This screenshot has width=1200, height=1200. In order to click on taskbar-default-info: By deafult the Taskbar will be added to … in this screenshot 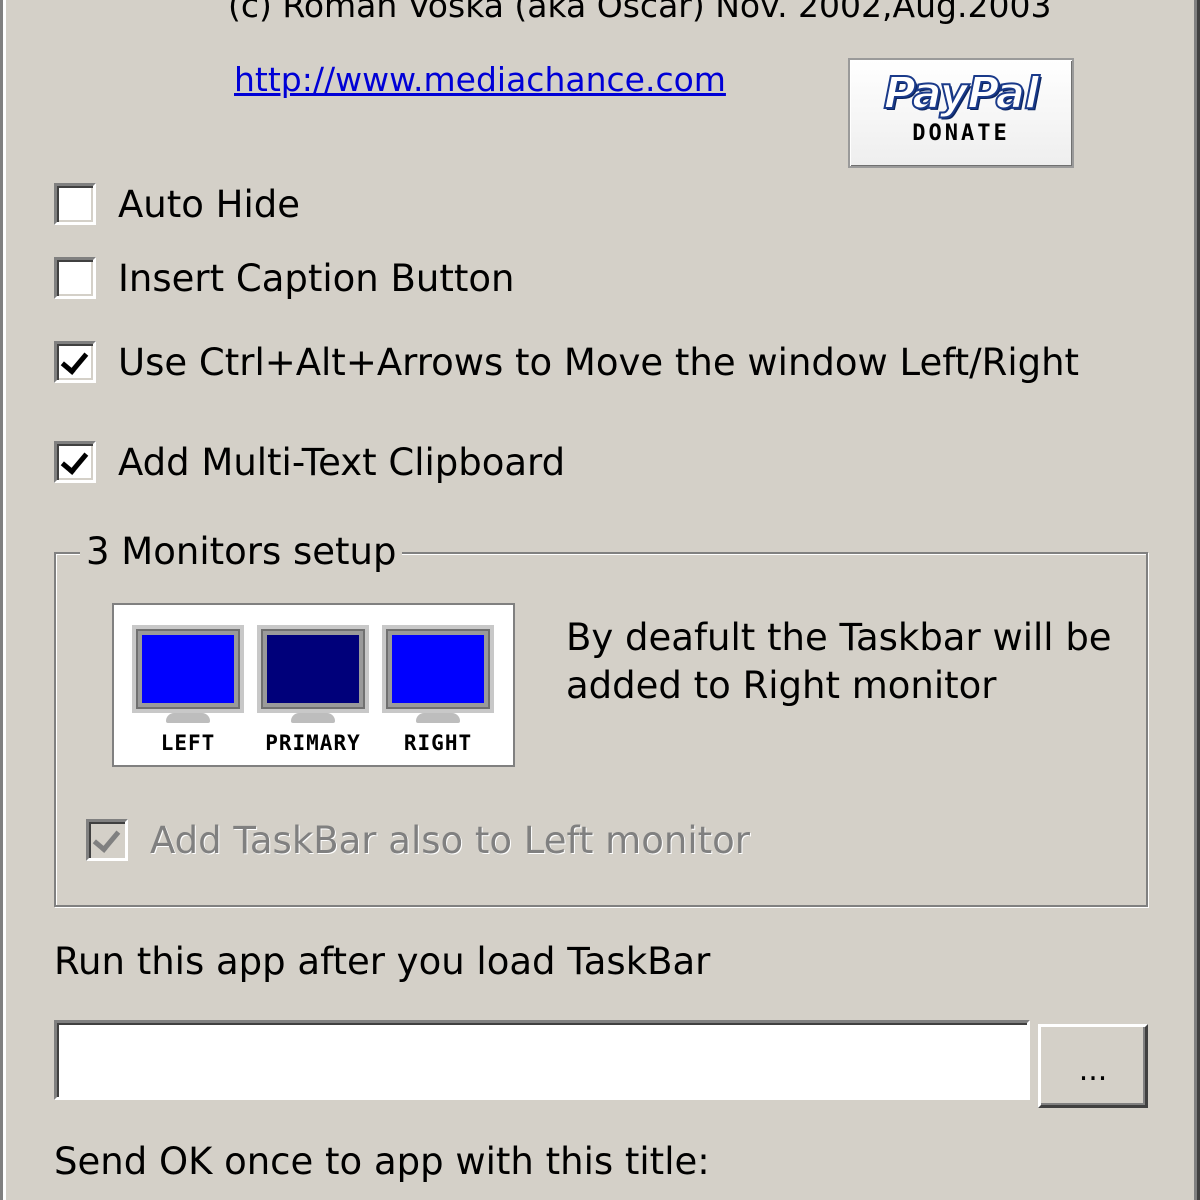, I will do `click(839, 661)`.